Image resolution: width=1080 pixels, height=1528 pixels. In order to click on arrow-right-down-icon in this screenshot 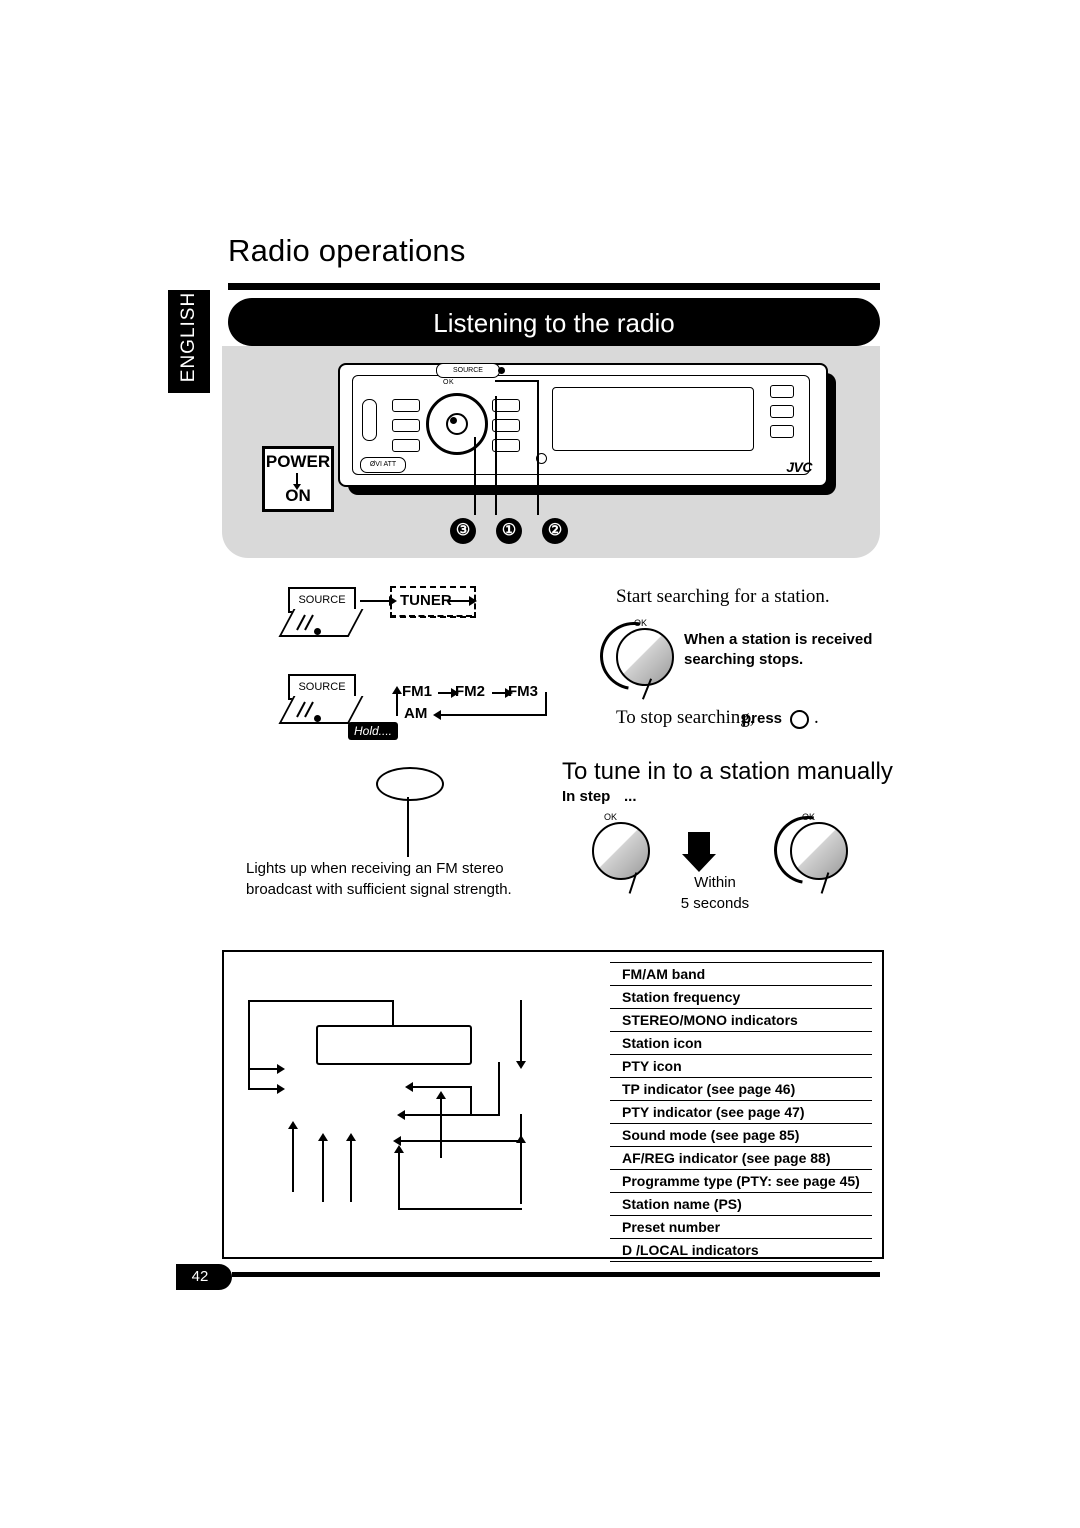, I will do `click(521, 1034)`.